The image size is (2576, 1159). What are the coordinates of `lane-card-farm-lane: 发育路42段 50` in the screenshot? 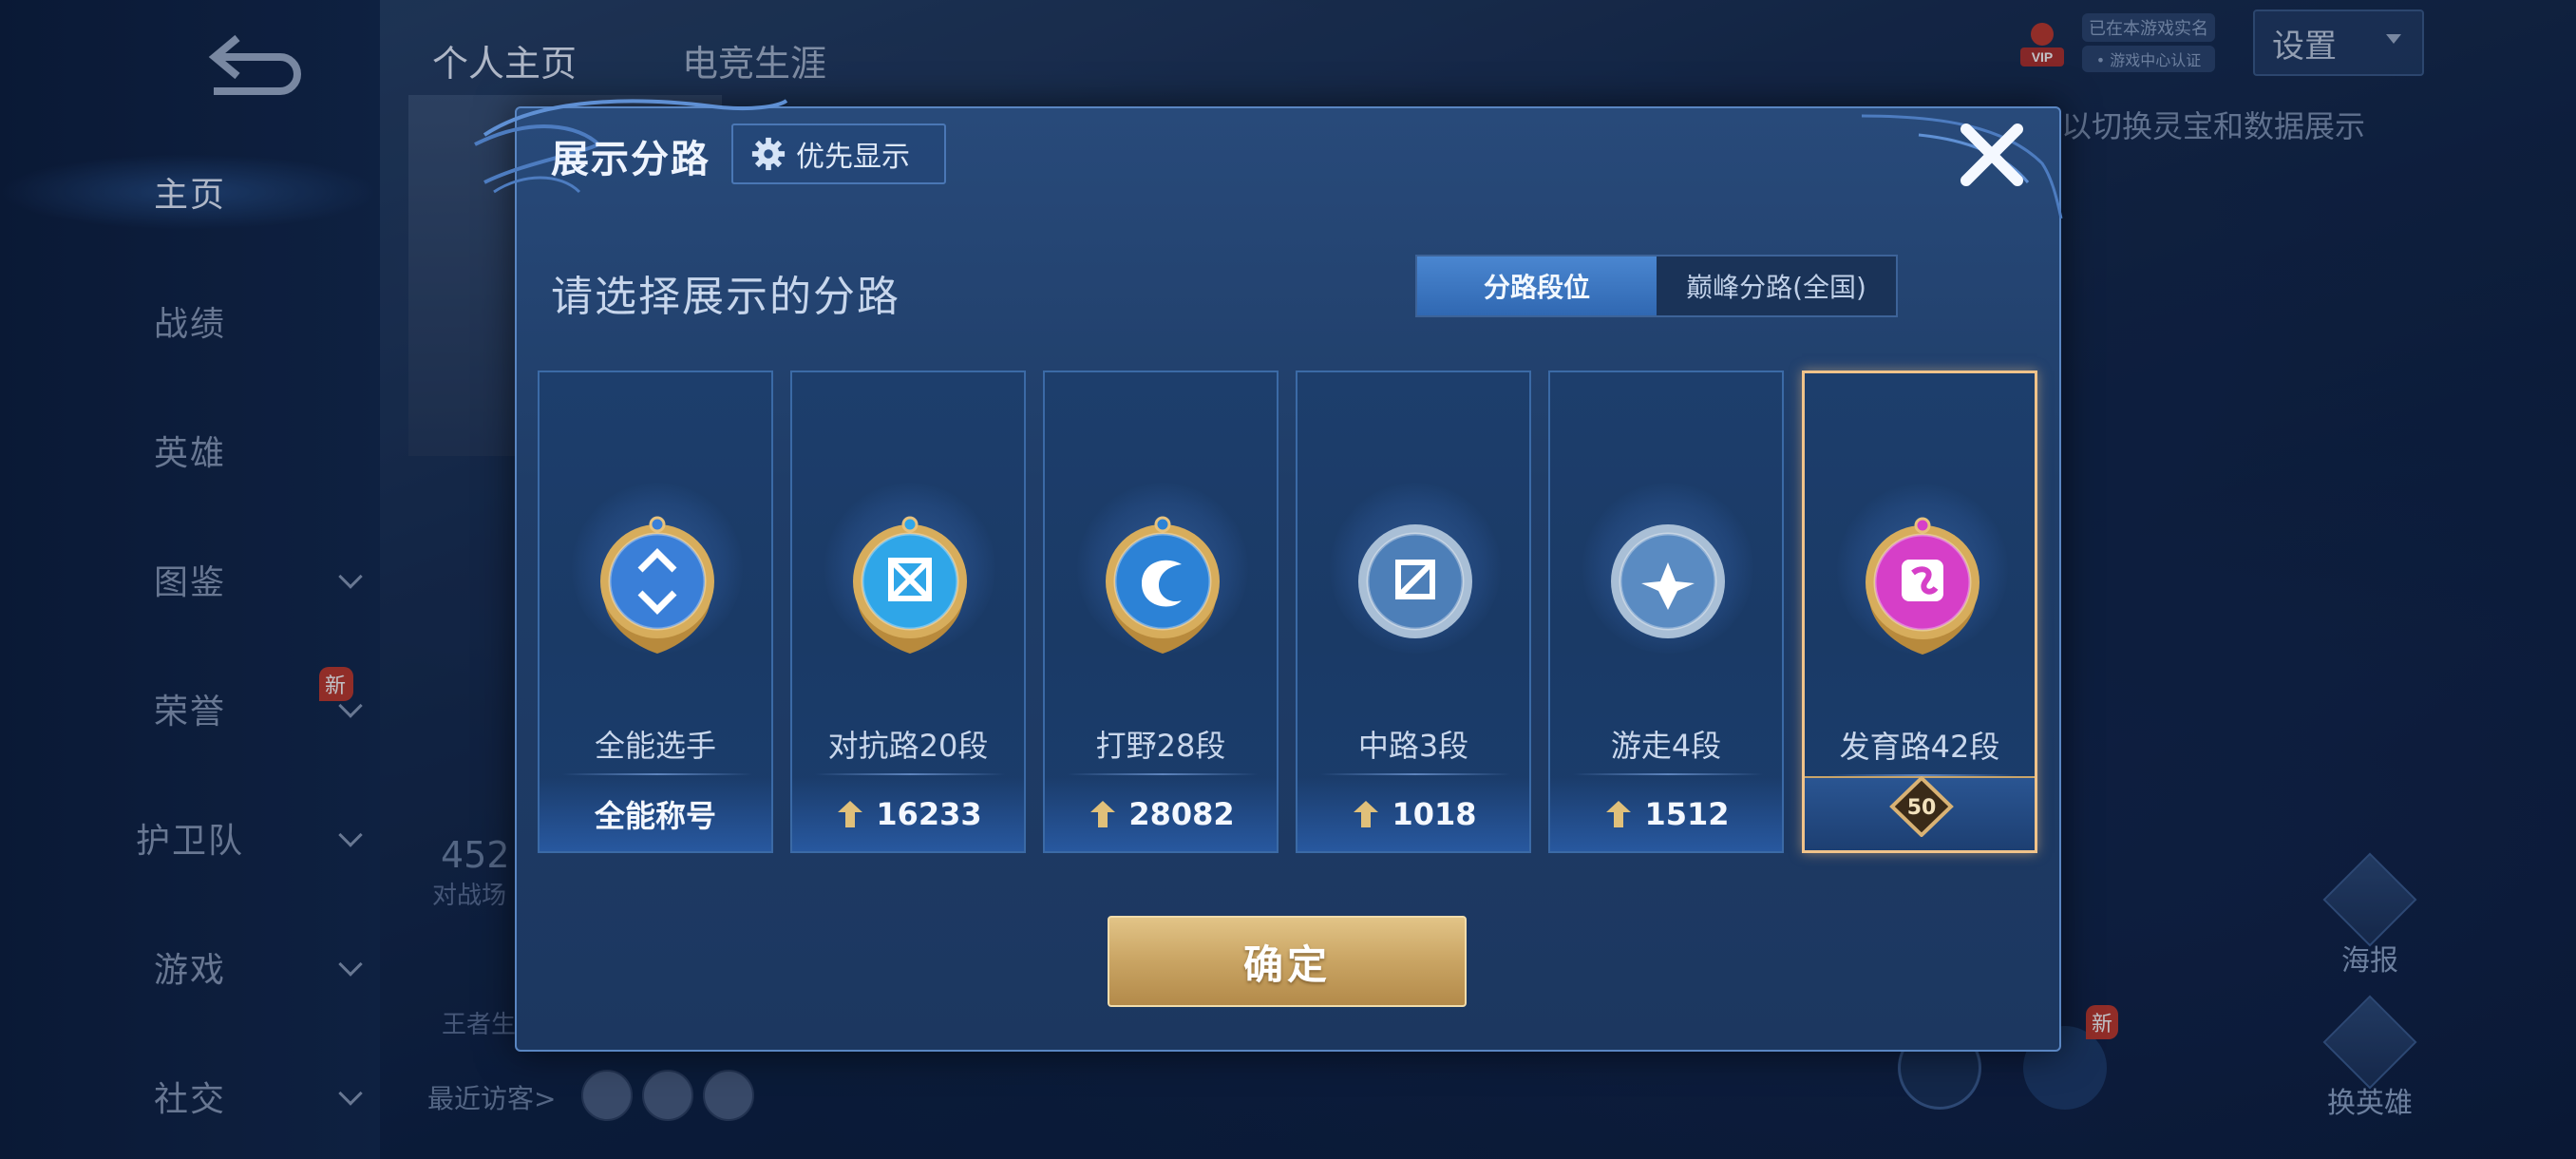 It's located at (1919, 611).